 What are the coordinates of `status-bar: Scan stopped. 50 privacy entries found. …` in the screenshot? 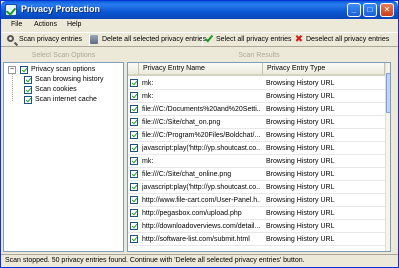 It's located at (199, 260).